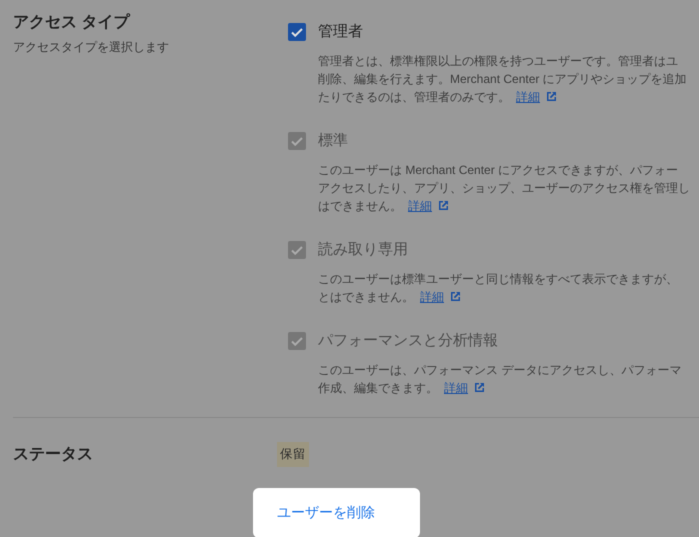  I want to click on option-description: このユーザーは標準ユーザーと同じ情報をすべて表示できますが、 とはできません。 詳細, so click(498, 288).